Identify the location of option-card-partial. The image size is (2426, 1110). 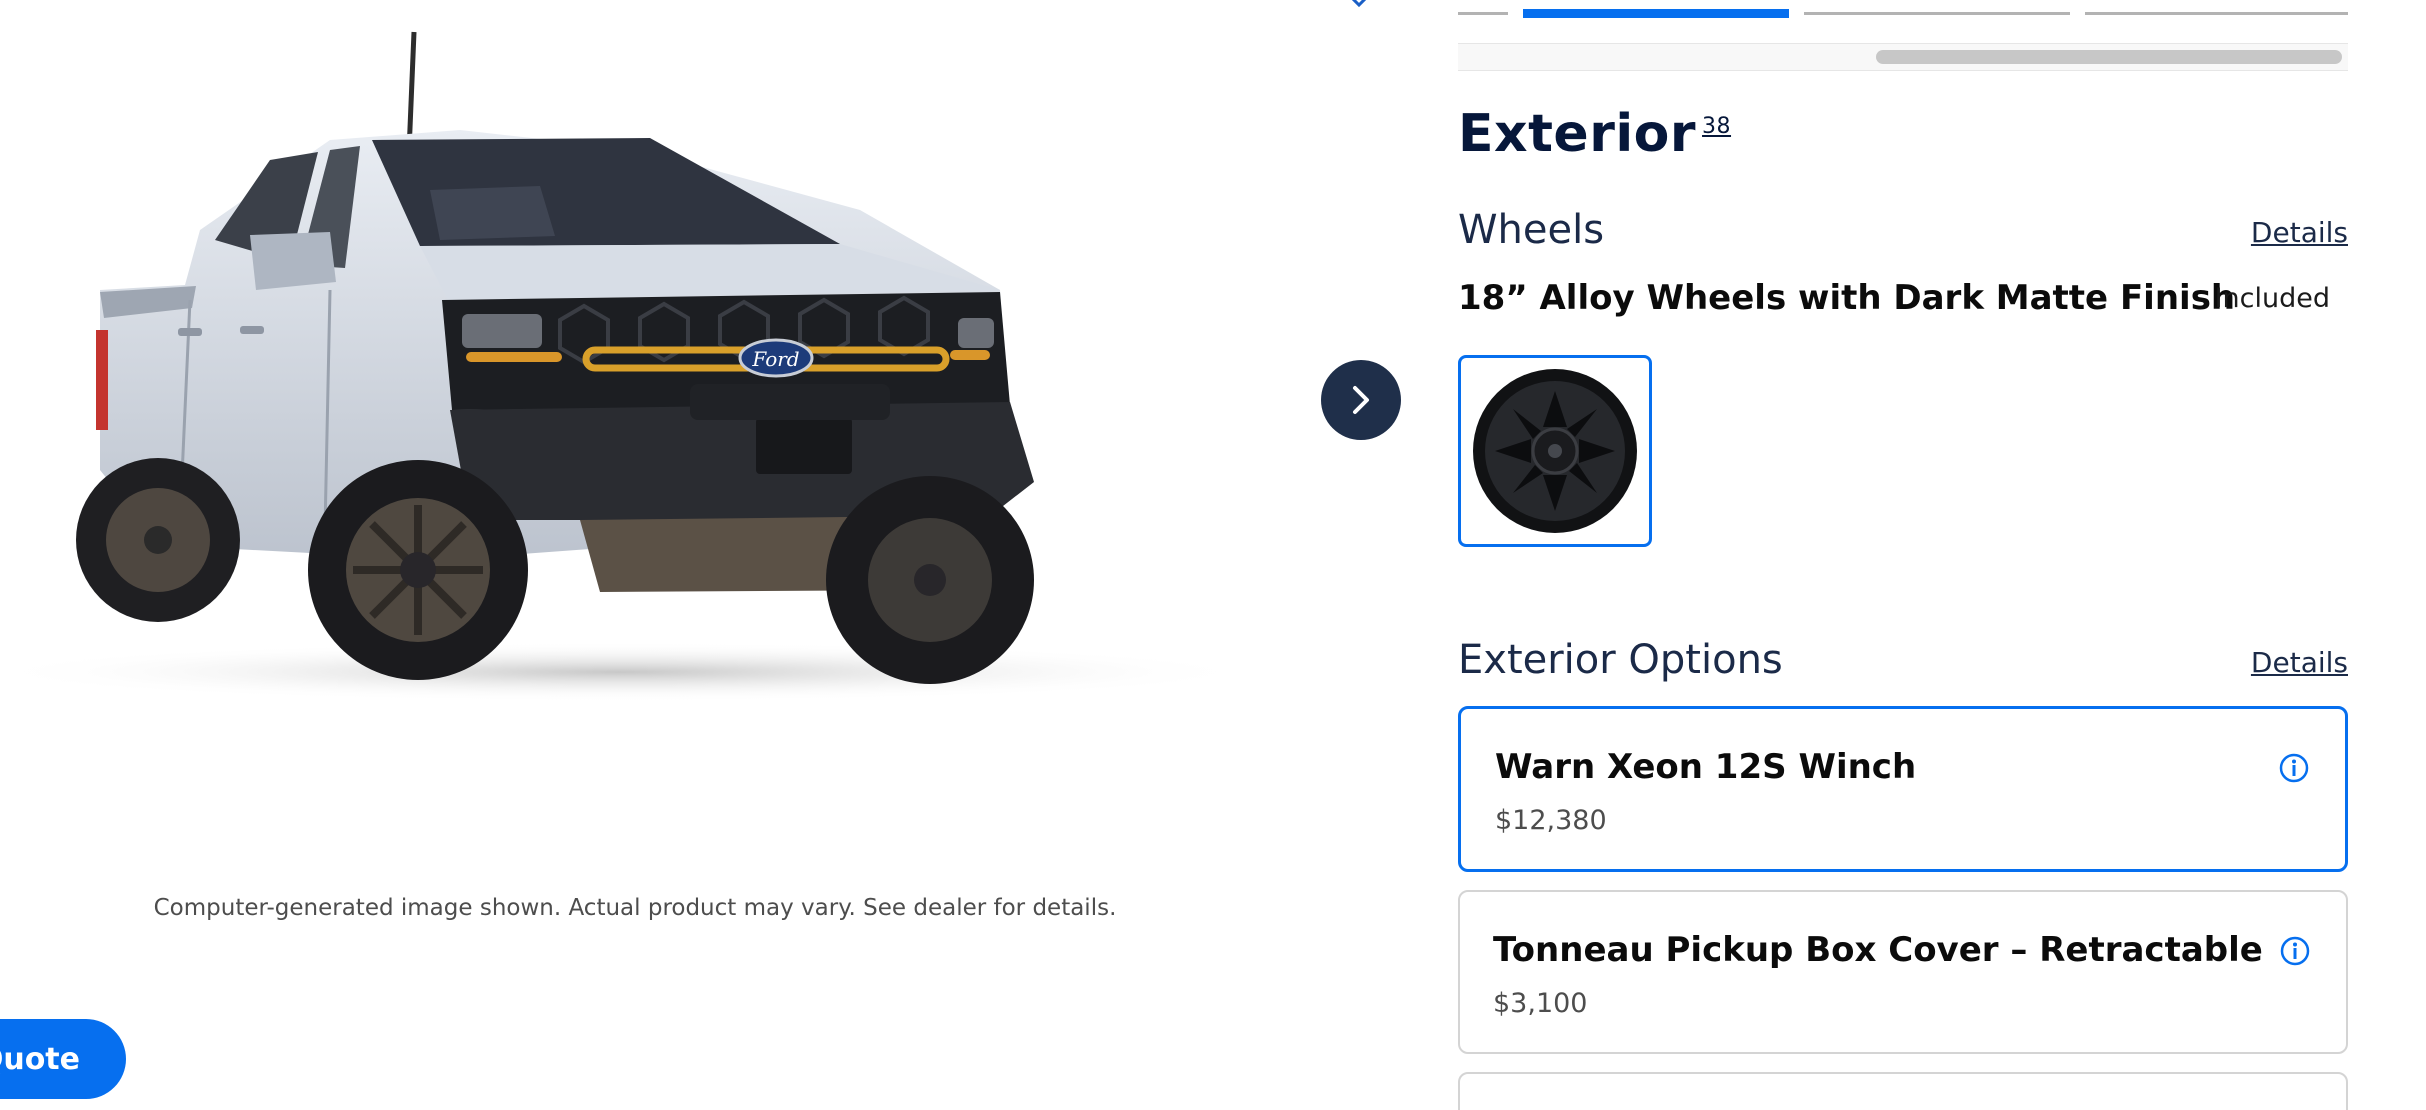
(1903, 1091).